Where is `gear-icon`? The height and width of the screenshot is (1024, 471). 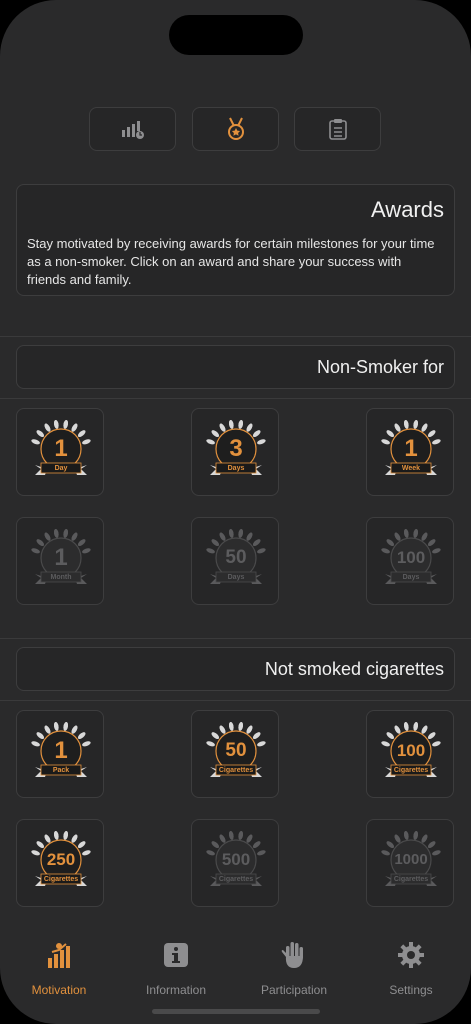 gear-icon is located at coordinates (411, 955).